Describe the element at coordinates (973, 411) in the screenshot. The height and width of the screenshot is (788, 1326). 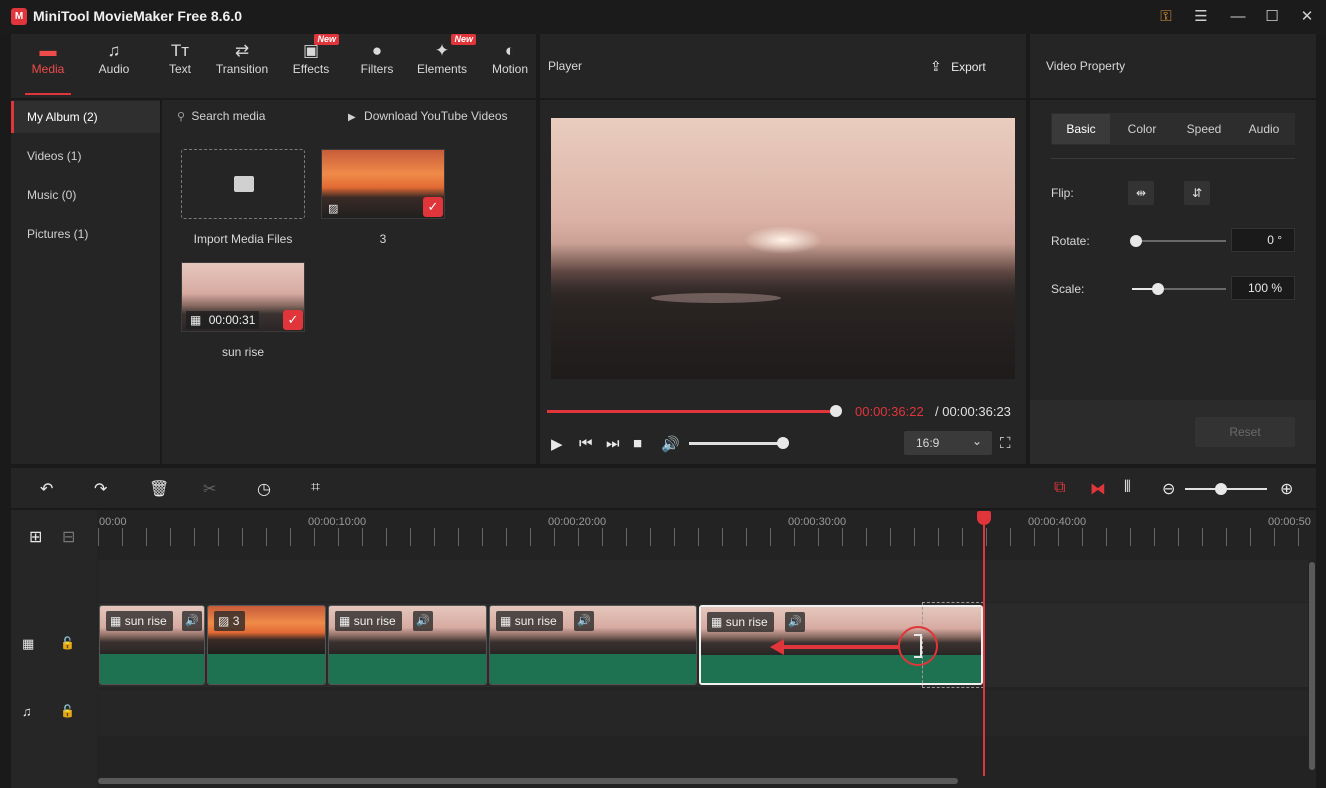
I see `total-time: / 00:00:36:23` at that location.